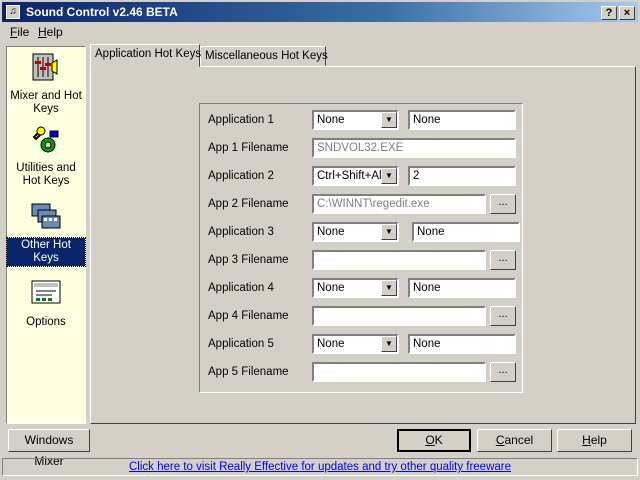  I want to click on sidebar-item-options: Options, so click(46, 303).